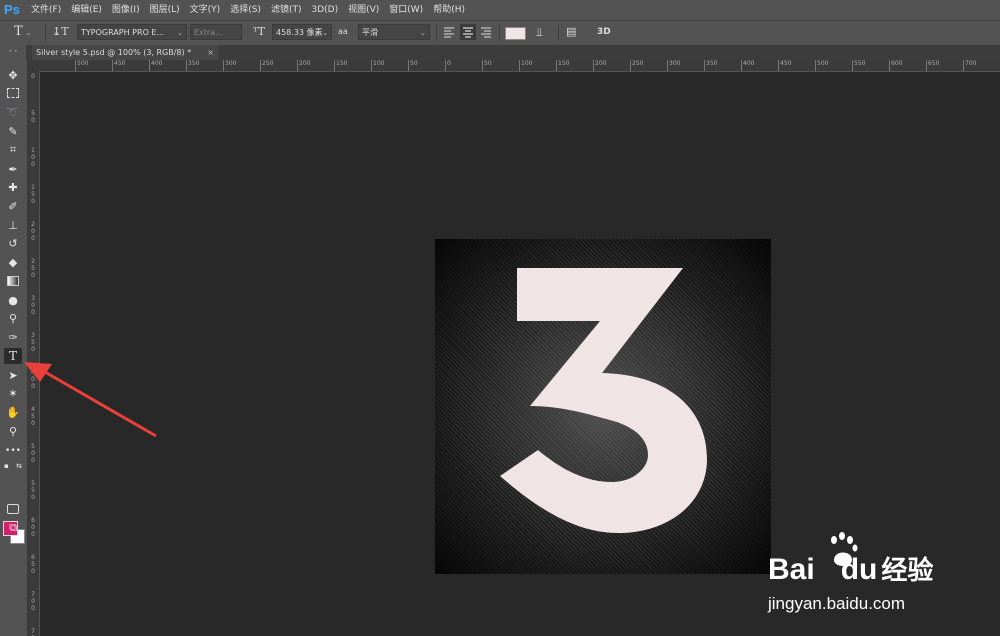 This screenshot has width=1000, height=636. I want to click on baidu-watermark: Bai du 经验 jingyan.baidu.com, so click(883, 578).